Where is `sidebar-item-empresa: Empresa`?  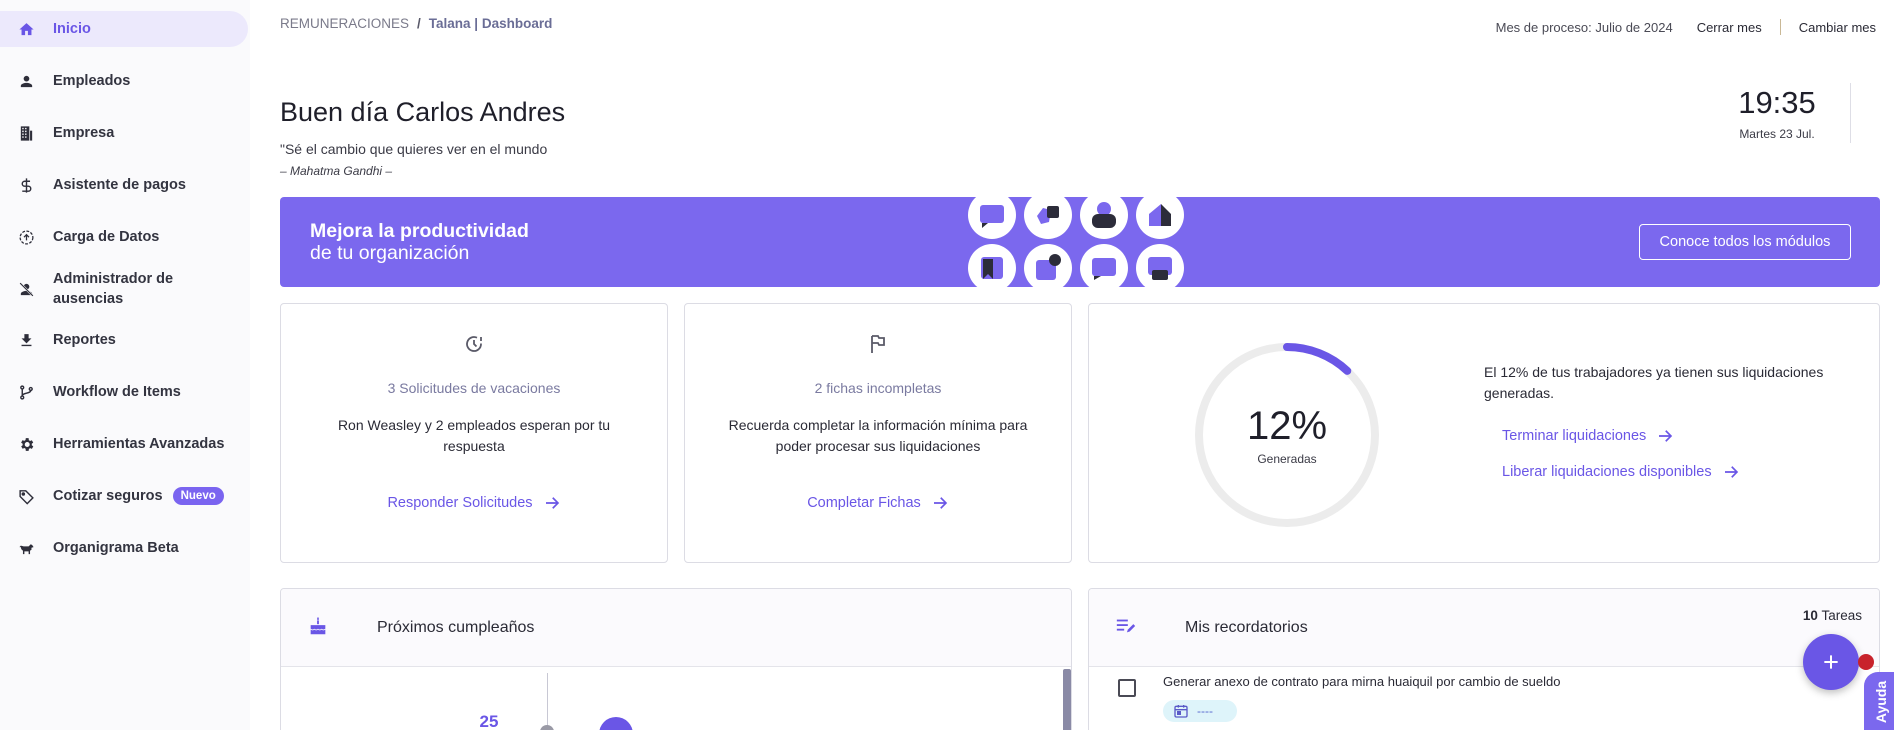 sidebar-item-empresa: Empresa is located at coordinates (124, 133).